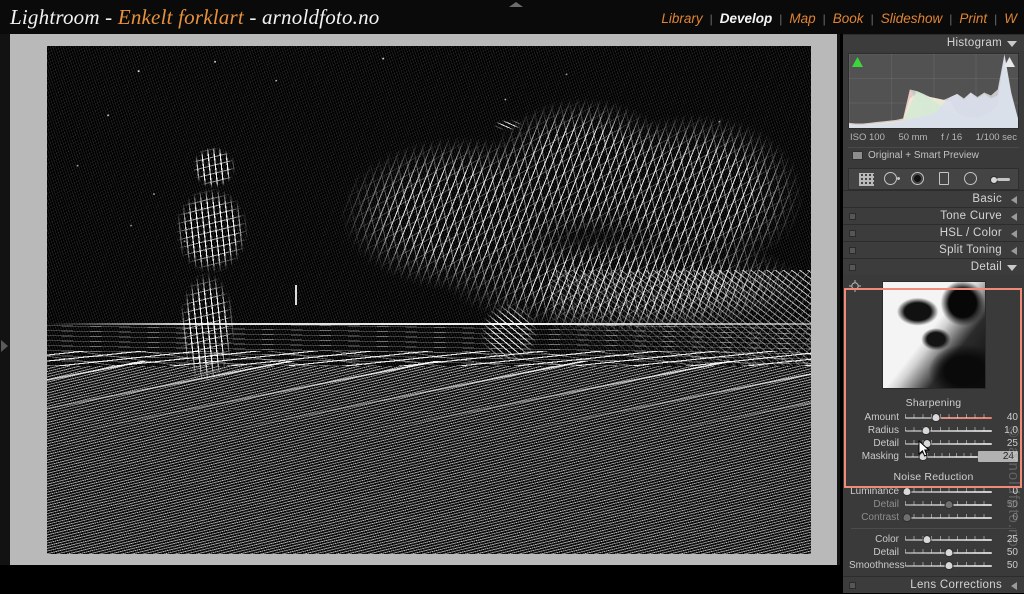 The image size is (1024, 594). Describe the element at coordinates (1005, 517) in the screenshot. I see `noise-reduction-value-contrast: 0` at that location.